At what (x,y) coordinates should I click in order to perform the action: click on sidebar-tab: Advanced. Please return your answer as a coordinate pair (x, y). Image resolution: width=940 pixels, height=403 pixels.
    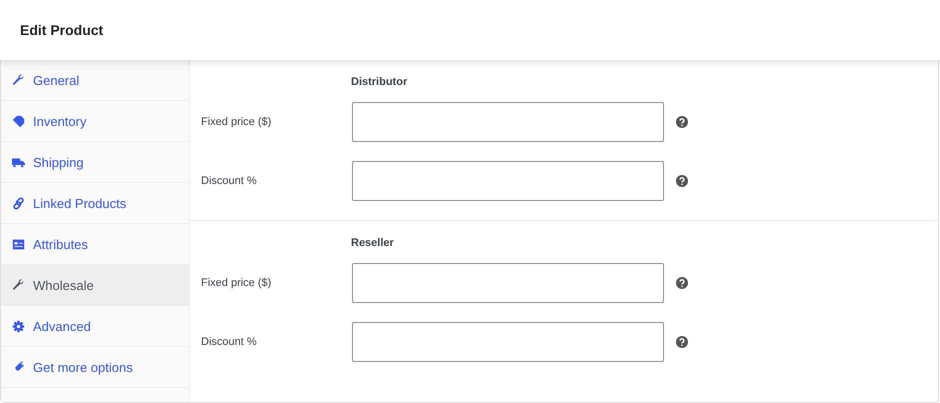
    Looking at the image, I should click on (95, 326).